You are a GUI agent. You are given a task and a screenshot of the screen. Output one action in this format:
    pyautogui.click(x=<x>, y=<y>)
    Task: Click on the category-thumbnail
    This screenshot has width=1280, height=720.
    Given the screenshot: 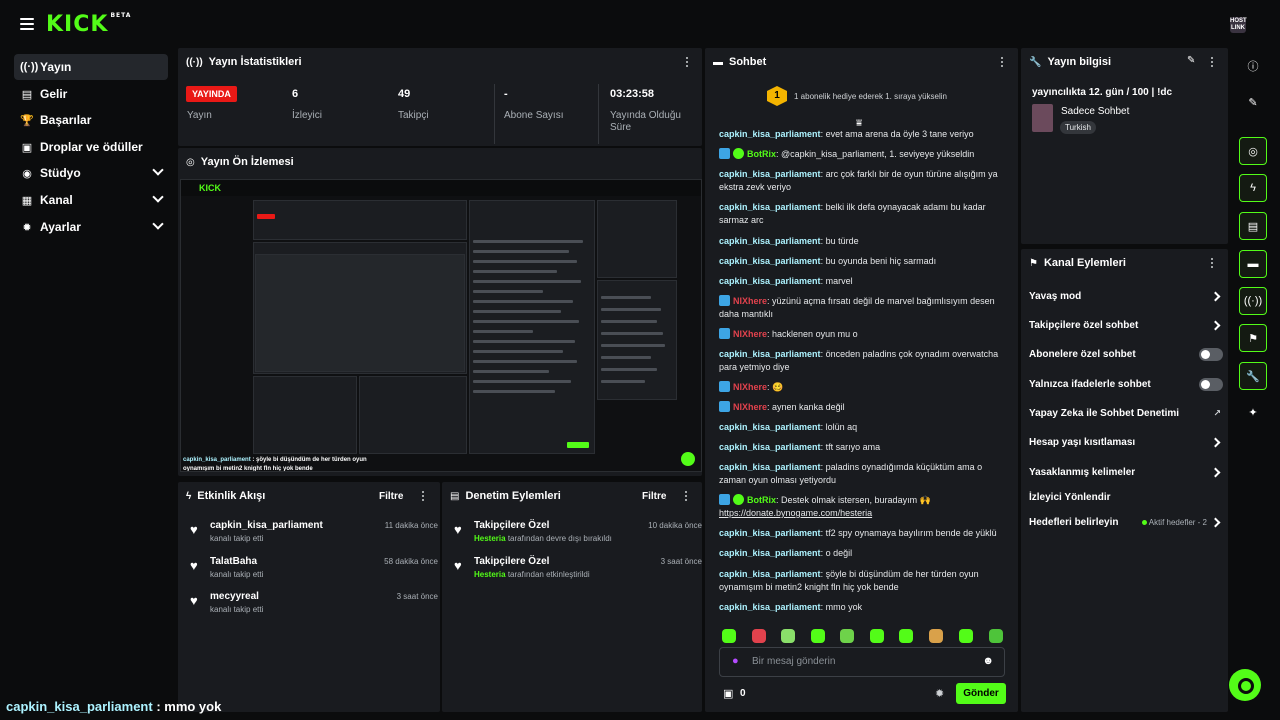 What is the action you would take?
    pyautogui.click(x=1042, y=118)
    